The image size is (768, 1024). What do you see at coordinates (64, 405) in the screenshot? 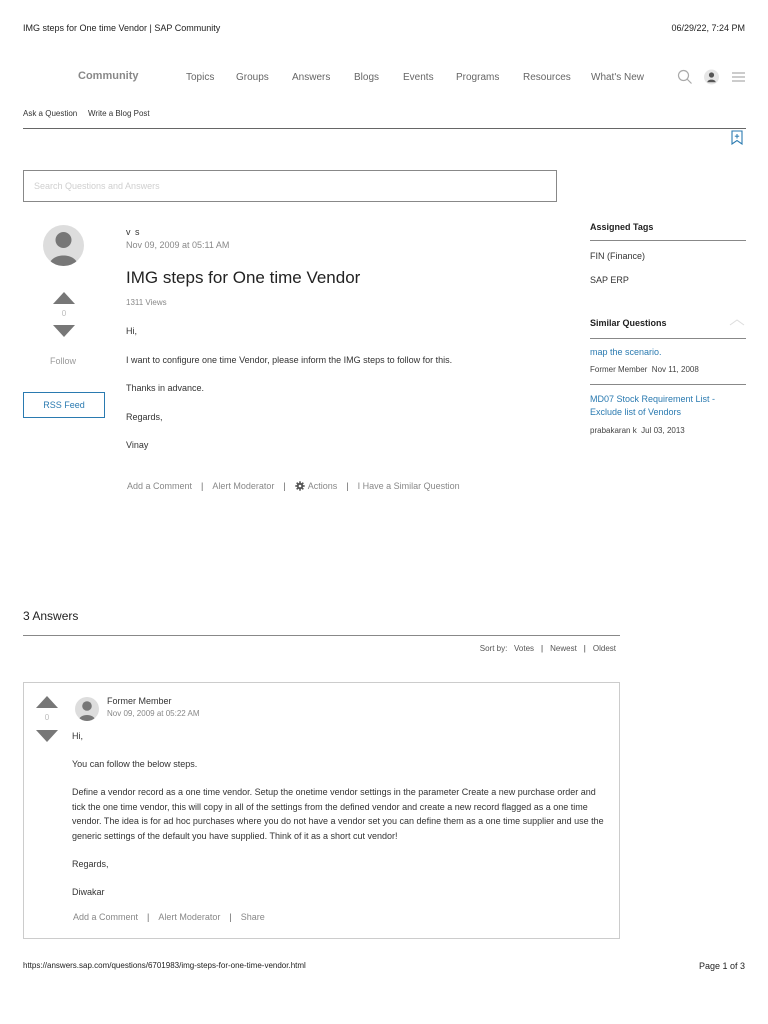
I see `rss-feed-button: RSS Feed` at bounding box center [64, 405].